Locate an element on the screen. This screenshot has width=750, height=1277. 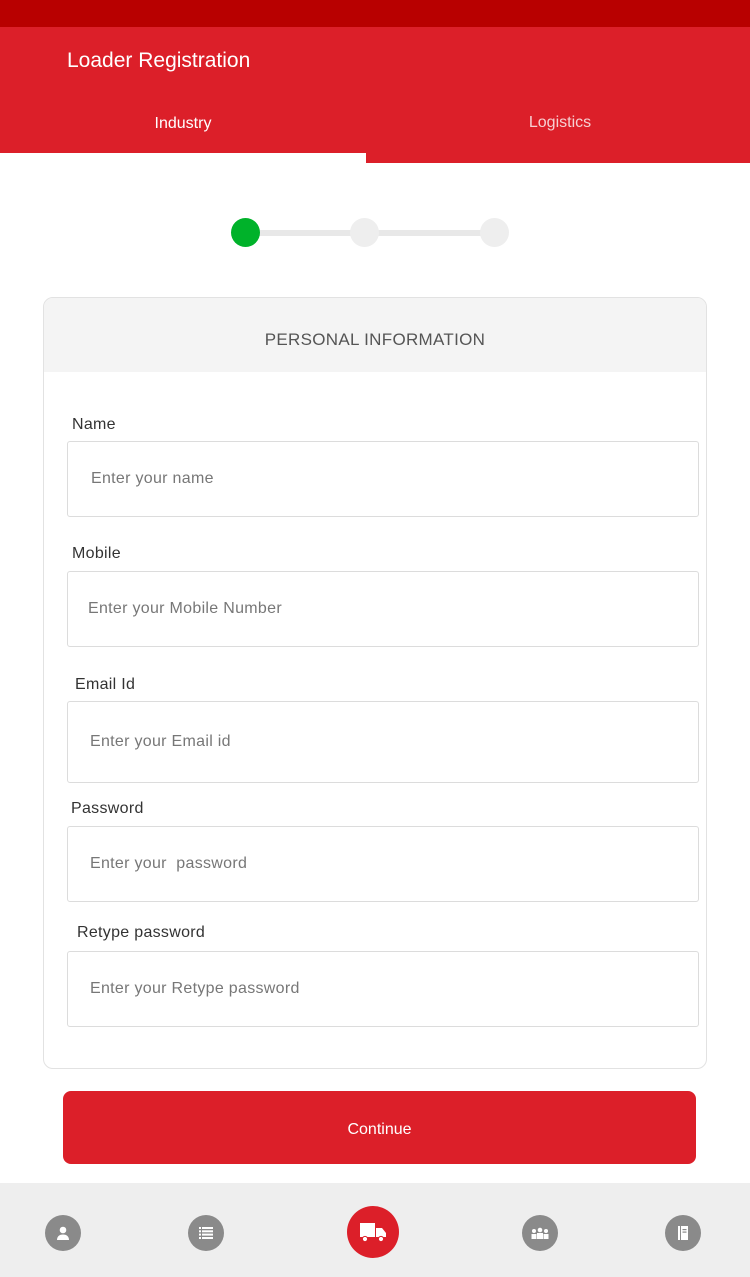
email-label: Email Id is located at coordinates (105, 684).